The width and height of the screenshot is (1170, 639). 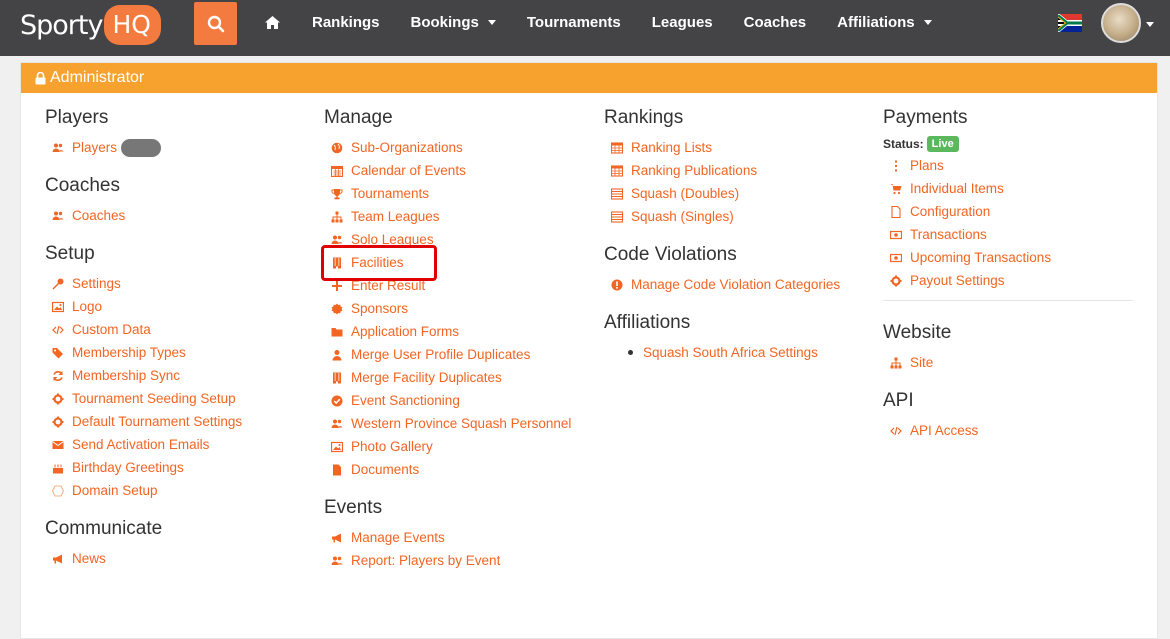 I want to click on trophy-icon, so click(x=337, y=194).